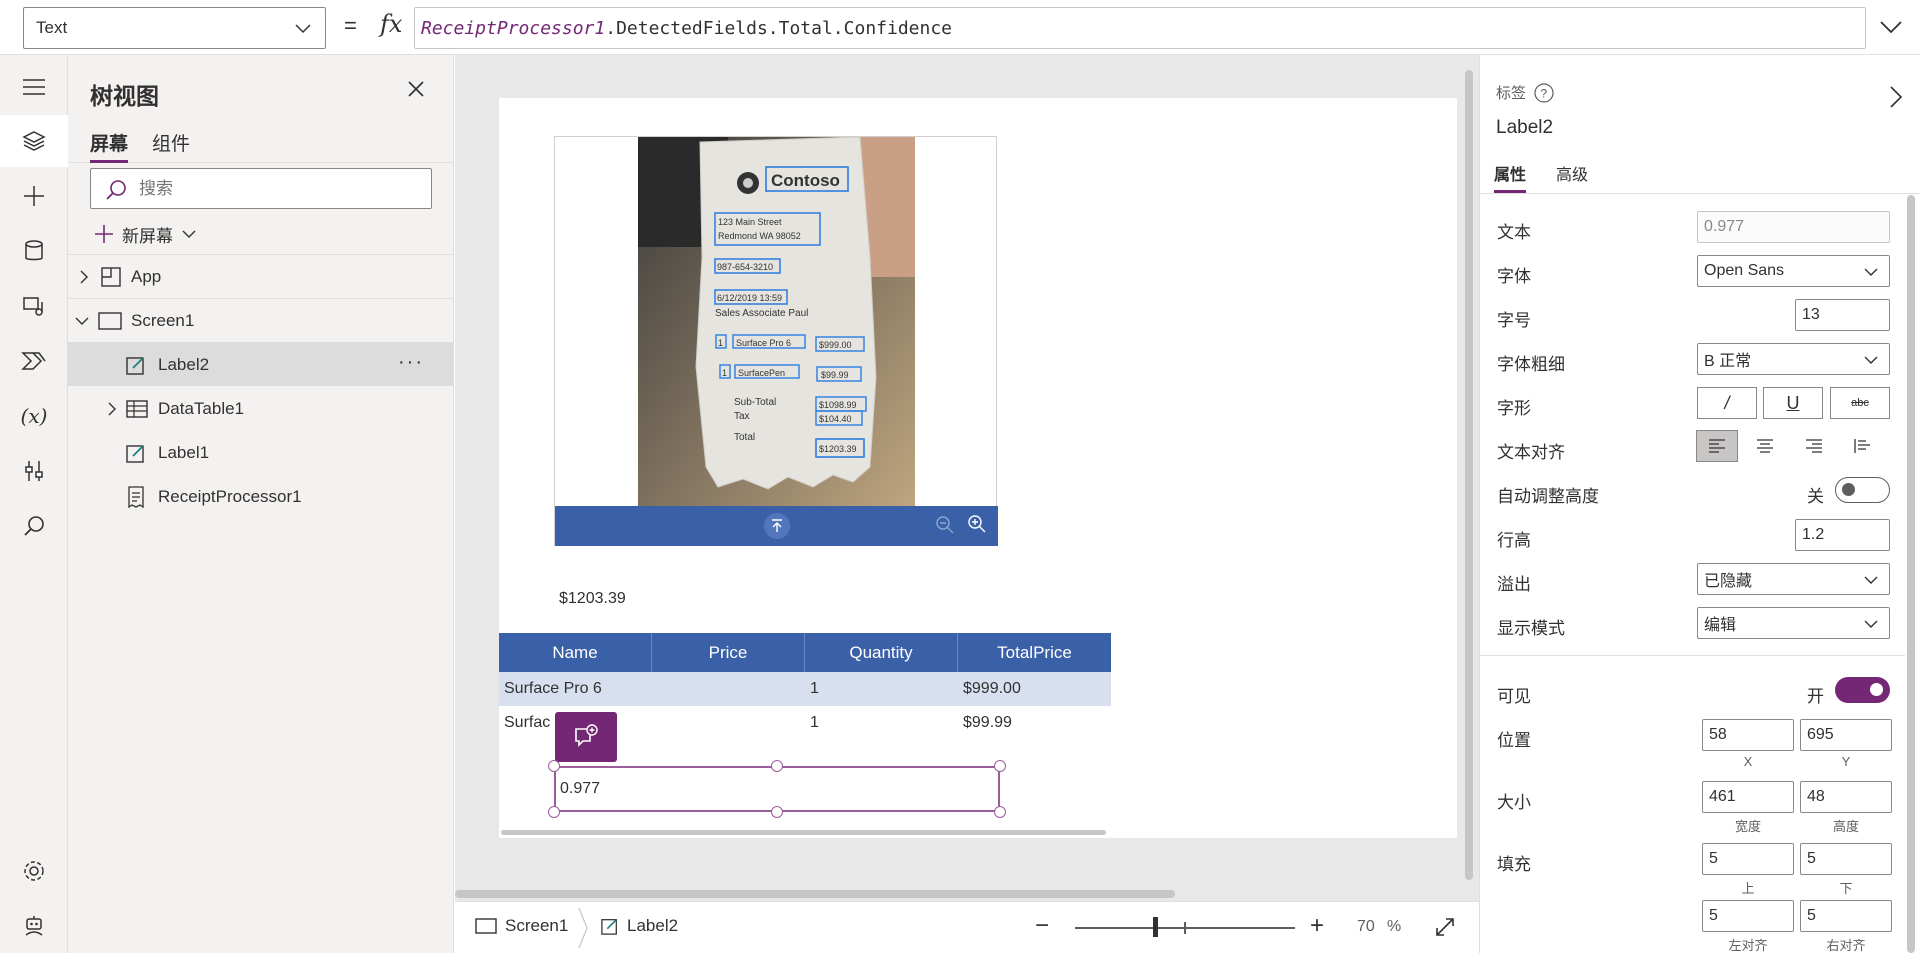 The image size is (1920, 953). I want to click on close-icon, so click(416, 89).